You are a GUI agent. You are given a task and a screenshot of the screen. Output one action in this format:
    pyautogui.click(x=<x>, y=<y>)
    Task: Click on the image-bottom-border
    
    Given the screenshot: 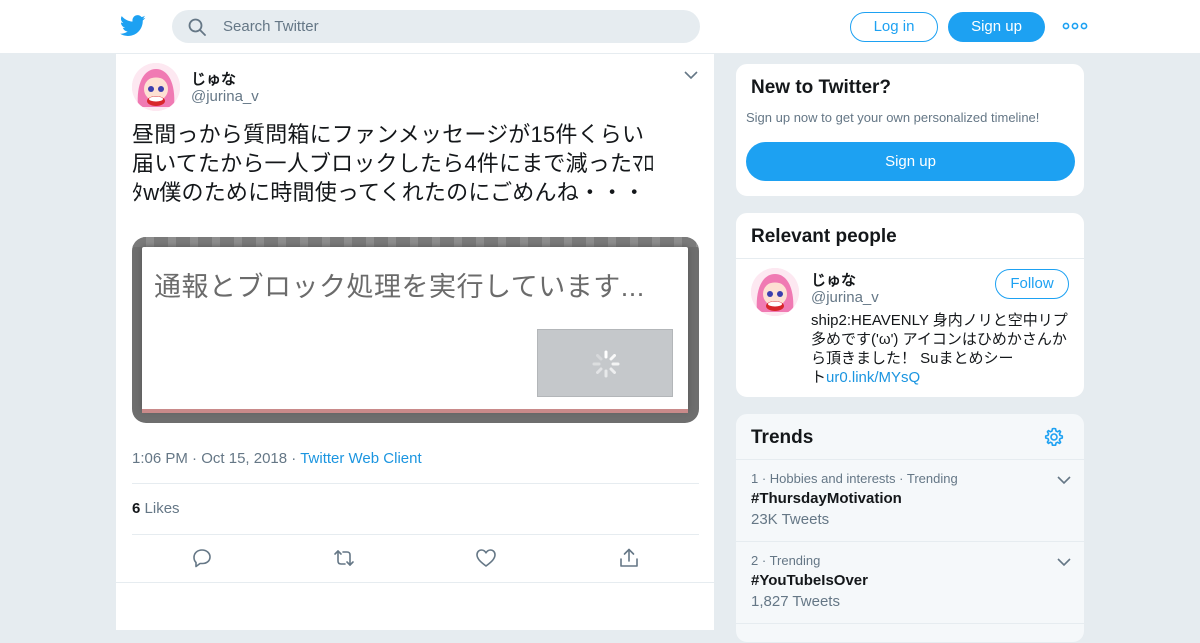 What is the action you would take?
    pyautogui.click(x=415, y=411)
    